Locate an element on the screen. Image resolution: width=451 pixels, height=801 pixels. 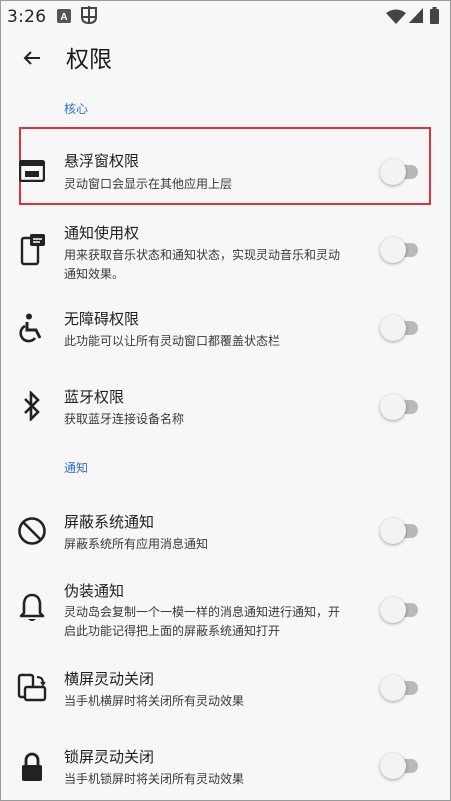
list-item-floating-window: 悬浮窗权限 灵动窗口会显示在其他应用上层 is located at coordinates (225, 166).